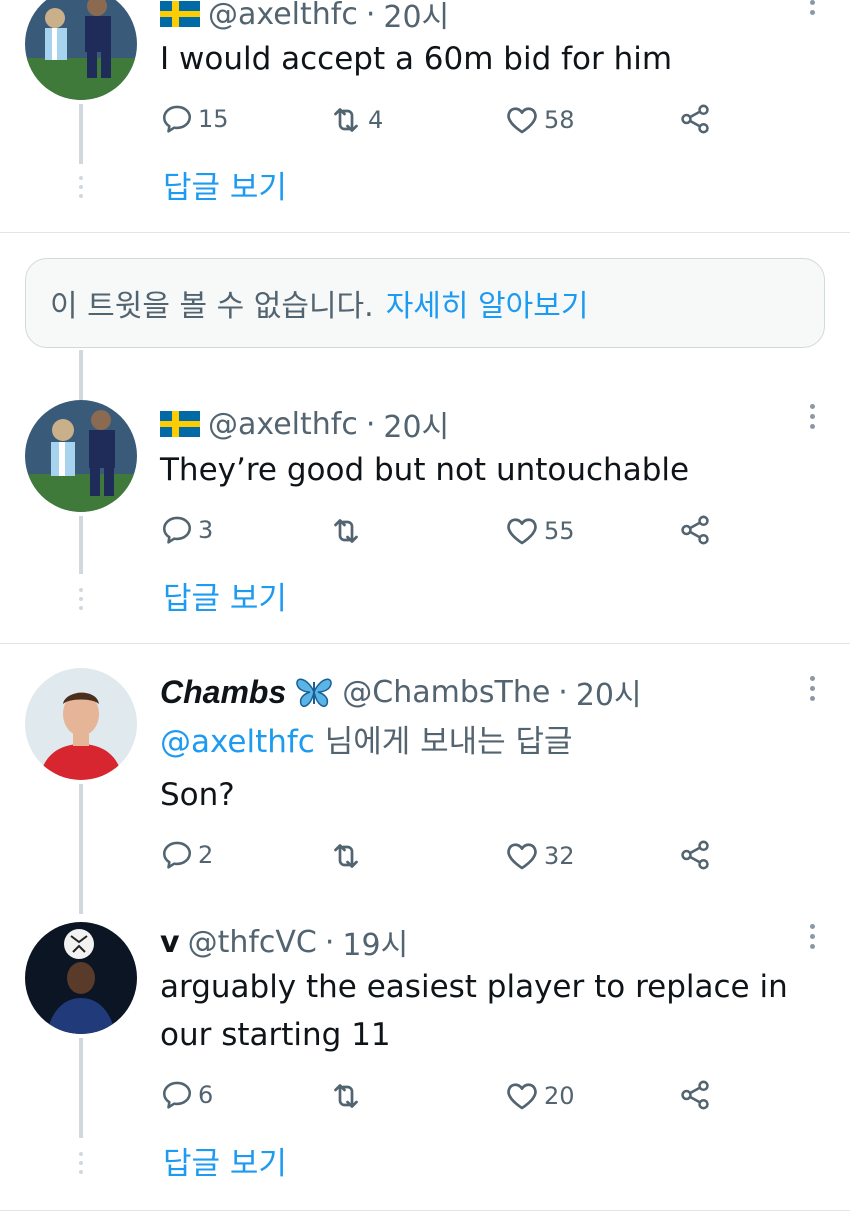 The width and height of the screenshot is (850, 1223). Describe the element at coordinates (252, 942) in the screenshot. I see `handle: @thfcVC` at that location.